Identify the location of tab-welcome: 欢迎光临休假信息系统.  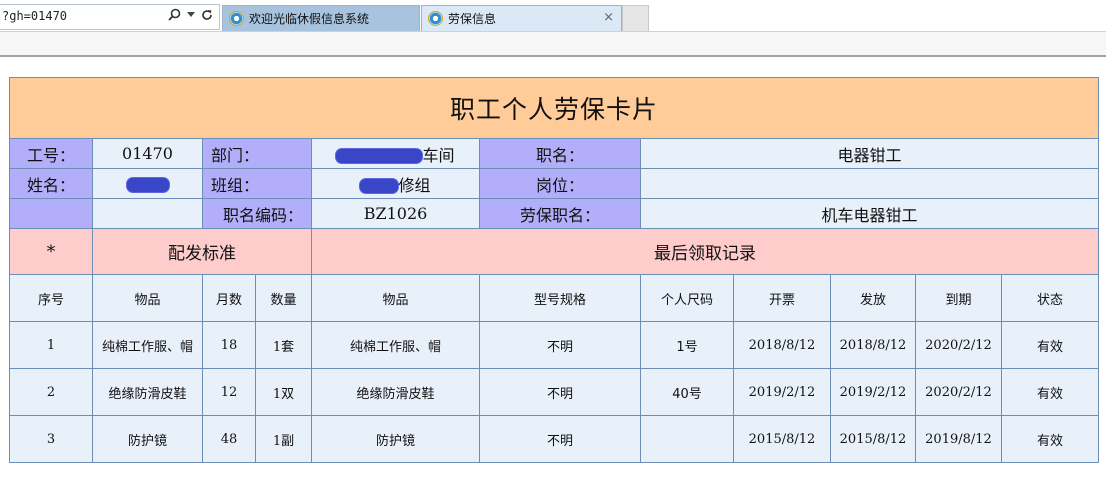
(321, 18).